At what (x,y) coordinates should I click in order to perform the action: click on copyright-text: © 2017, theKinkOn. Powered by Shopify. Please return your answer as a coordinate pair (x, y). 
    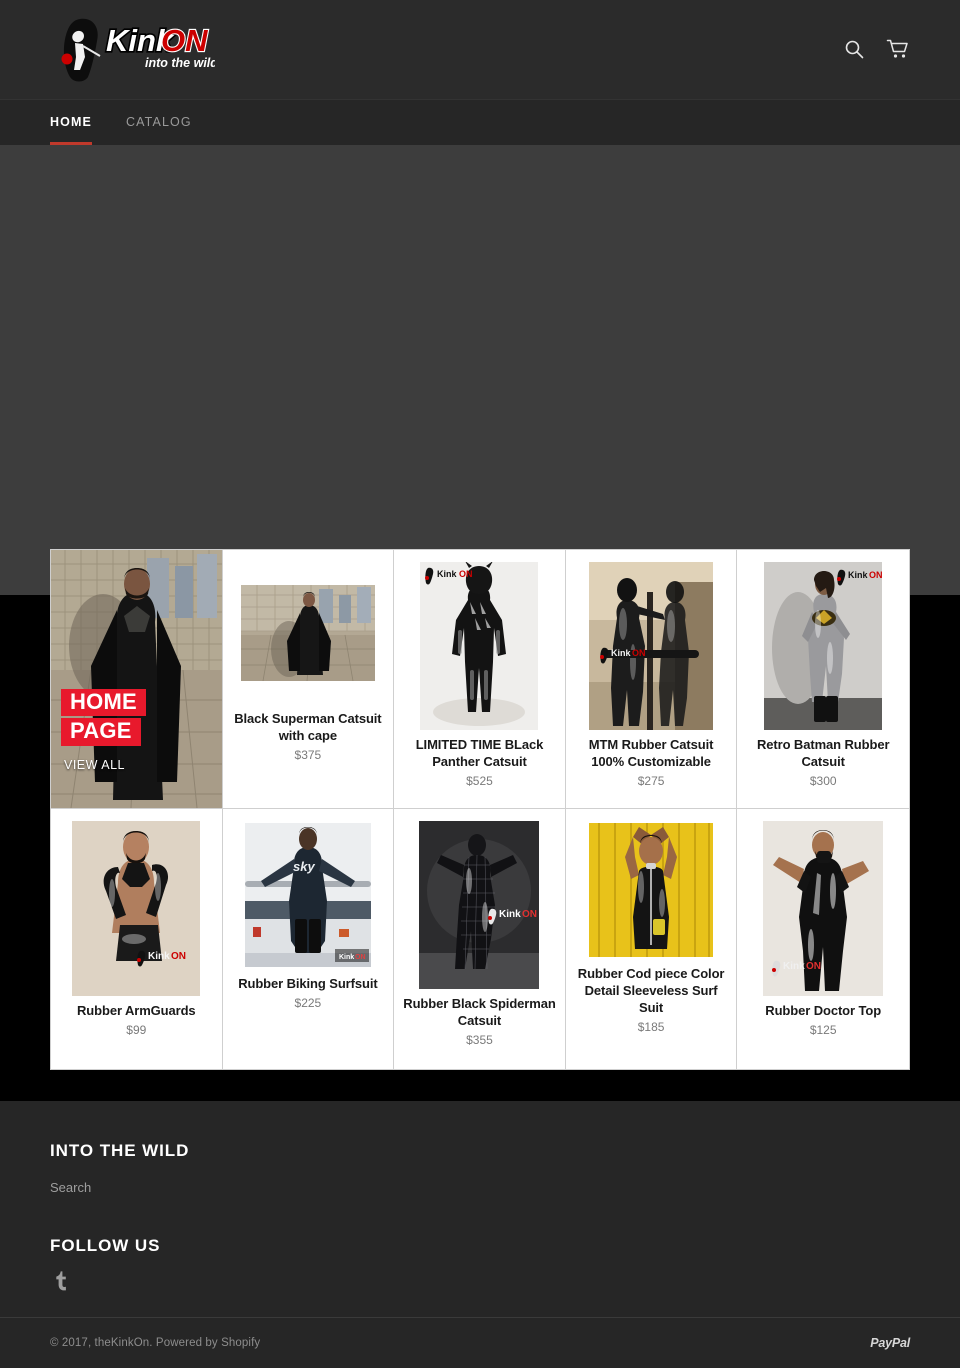
    Looking at the image, I should click on (155, 1343).